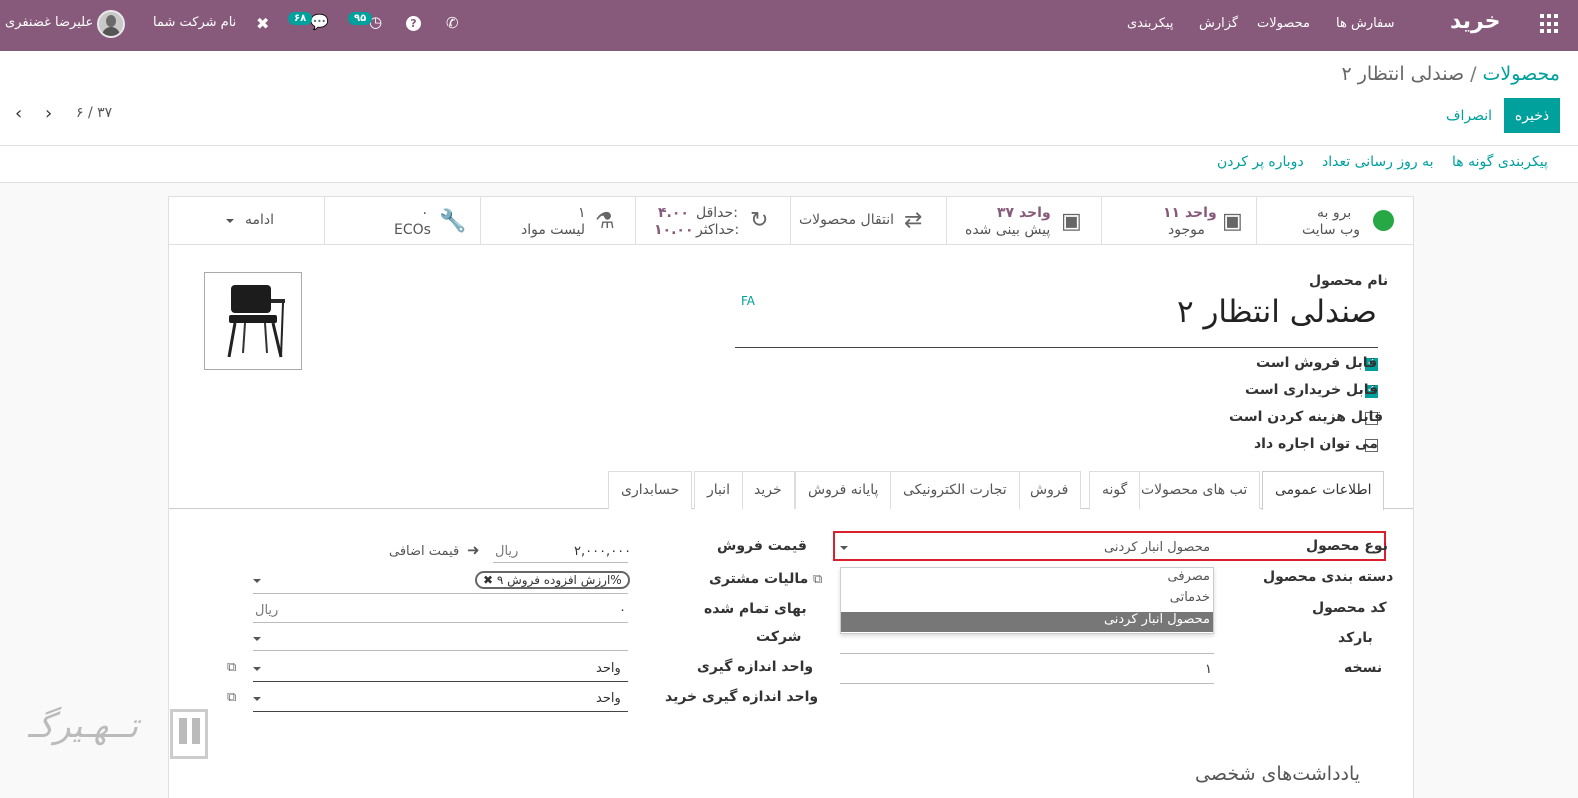 The height and width of the screenshot is (798, 1578). What do you see at coordinates (402, 220) in the screenshot?
I see `ecos-smart-button: 🔧 ۰ ECOs` at bounding box center [402, 220].